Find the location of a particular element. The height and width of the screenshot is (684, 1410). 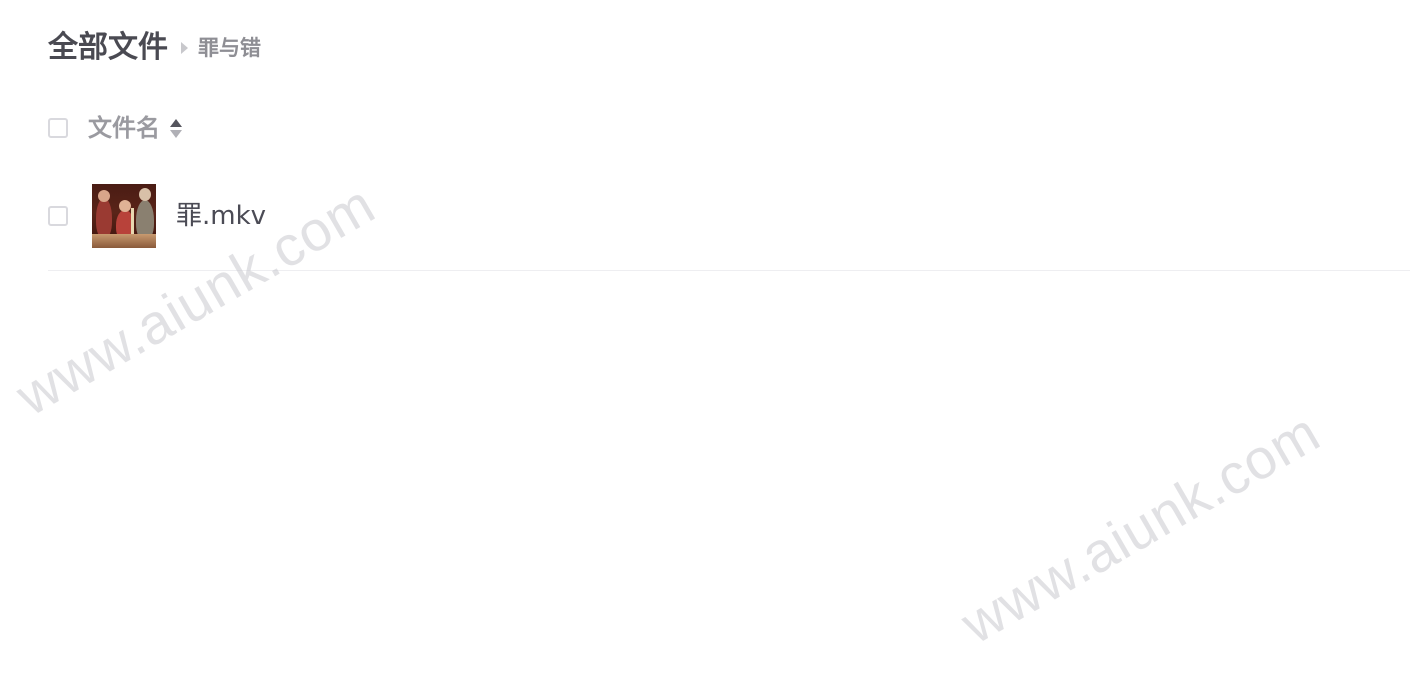

breadcrumb: 全部文件 罪与错 is located at coordinates (154, 48).